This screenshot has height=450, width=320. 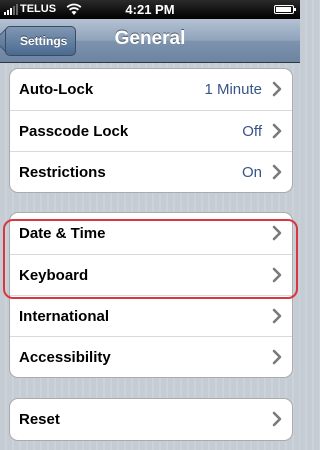 What do you see at coordinates (151, 356) in the screenshot?
I see `row-accessibility: Accessibility` at bounding box center [151, 356].